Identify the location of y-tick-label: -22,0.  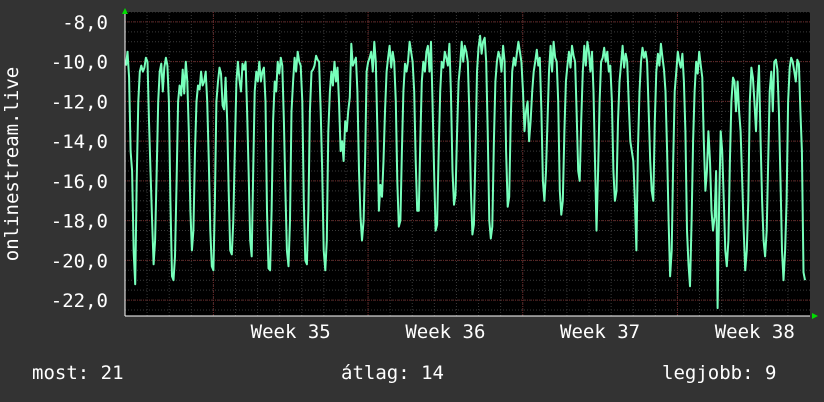
(79, 301).